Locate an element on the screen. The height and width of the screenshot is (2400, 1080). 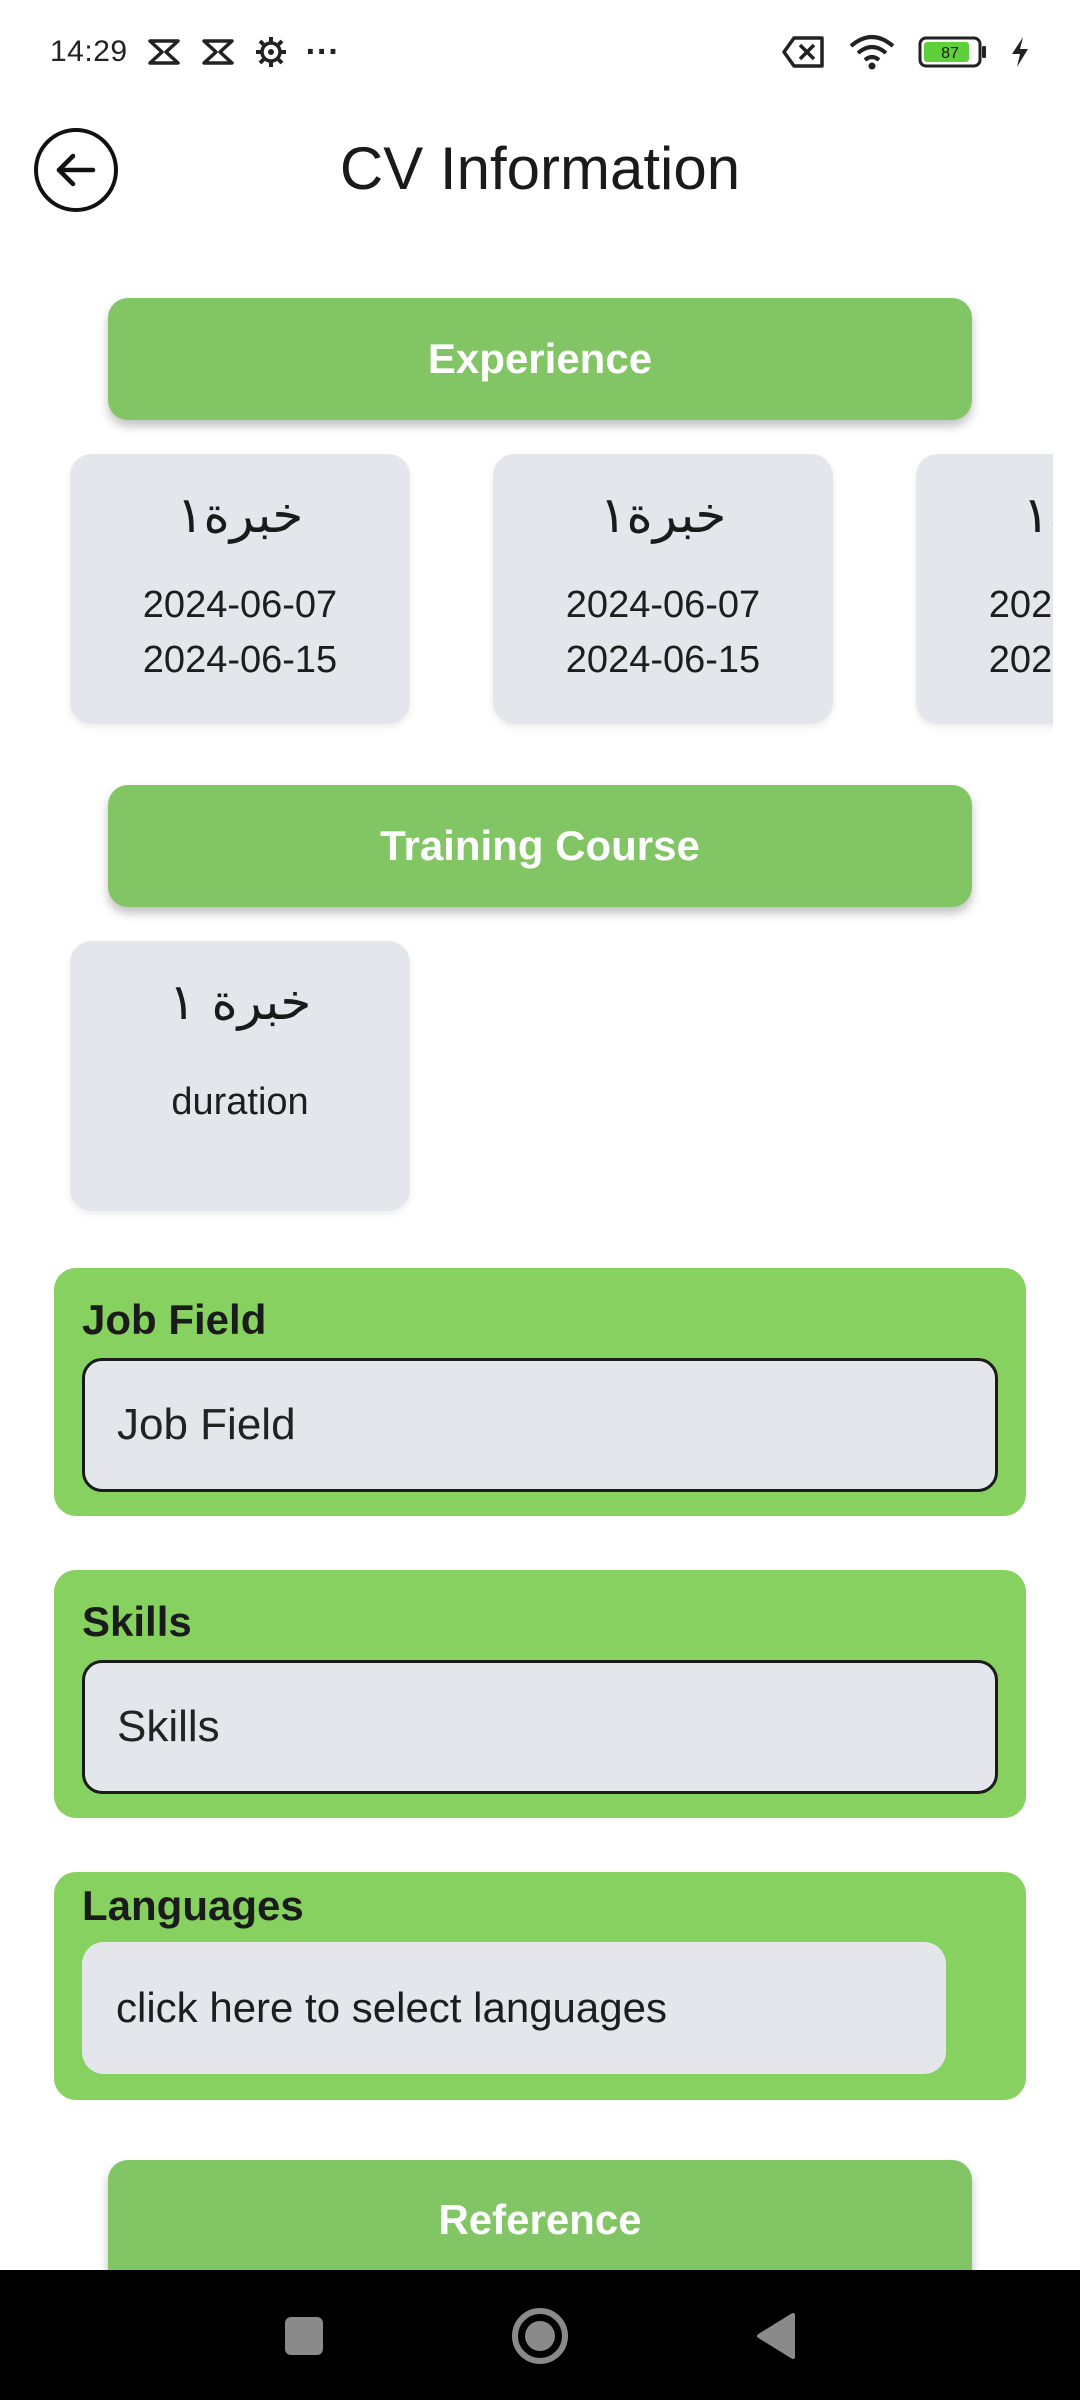
languages-label: Languages is located at coordinates (193, 1905).